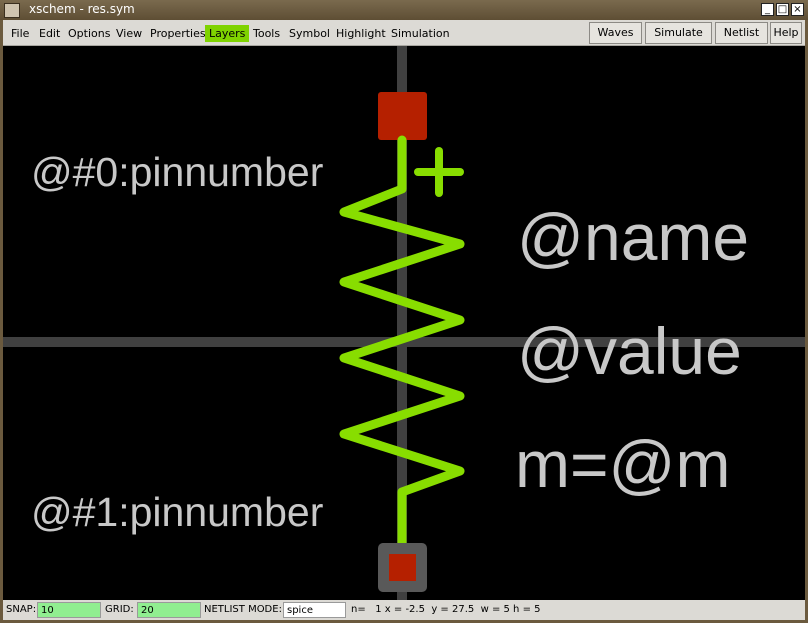  I want to click on menu-symbol: Symbol, so click(309, 33).